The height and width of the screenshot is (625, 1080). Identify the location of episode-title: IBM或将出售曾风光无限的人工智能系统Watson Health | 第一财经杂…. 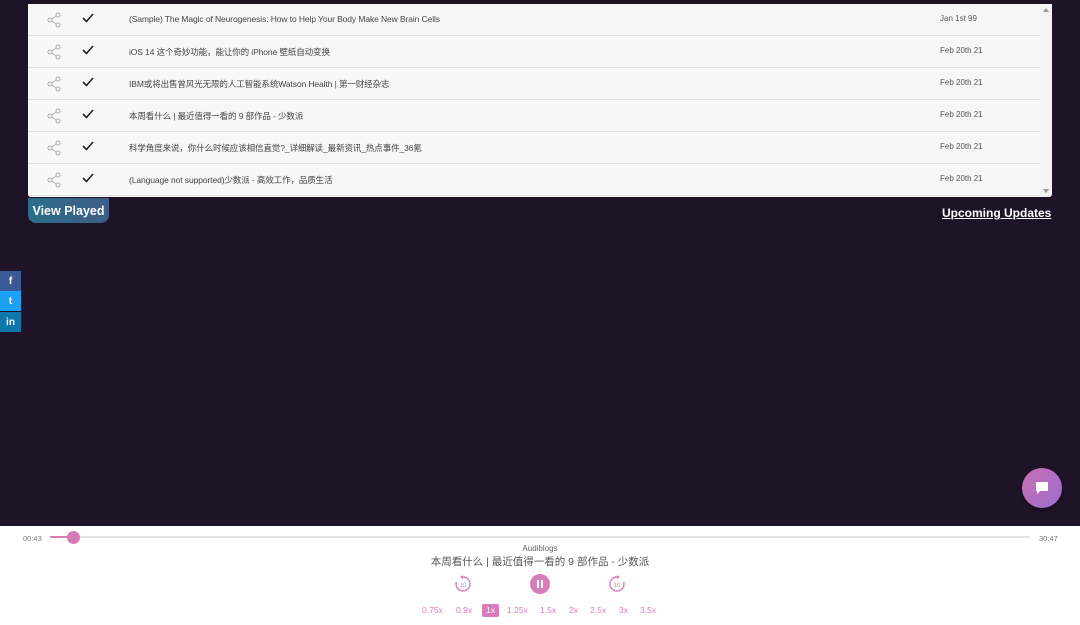
(259, 84).